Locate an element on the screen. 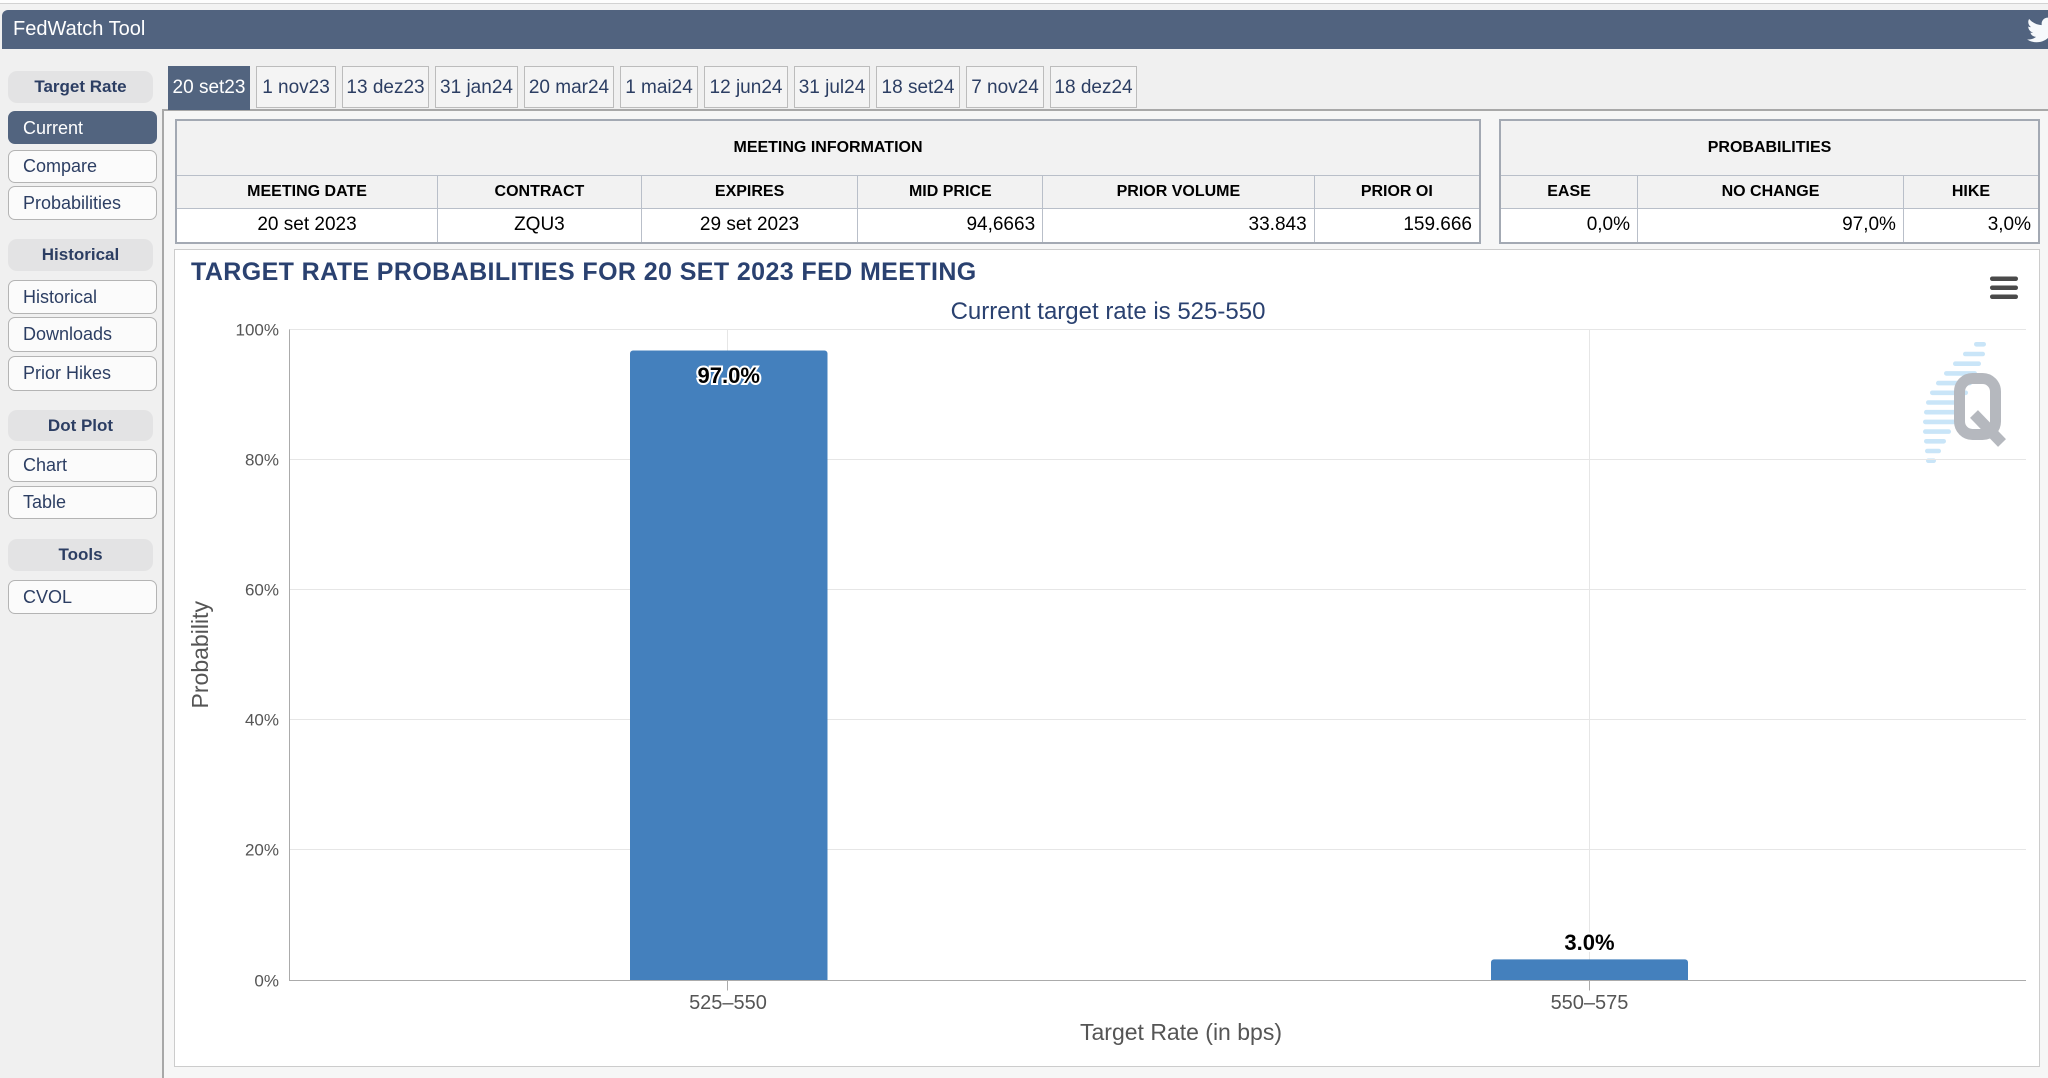 This screenshot has height=1078, width=2048. svg-text: 40% is located at coordinates (262, 720).